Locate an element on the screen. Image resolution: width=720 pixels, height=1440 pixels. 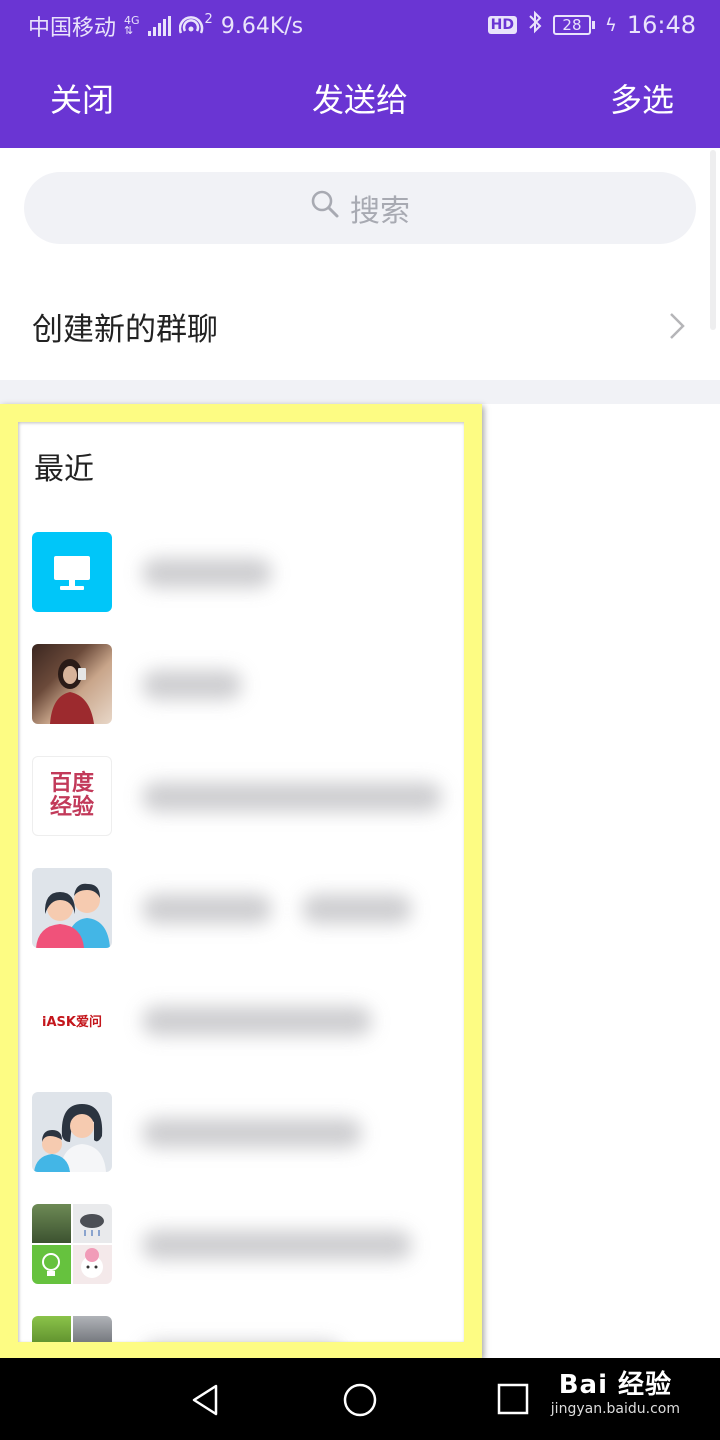
couple-avatar is located at coordinates (72, 908).